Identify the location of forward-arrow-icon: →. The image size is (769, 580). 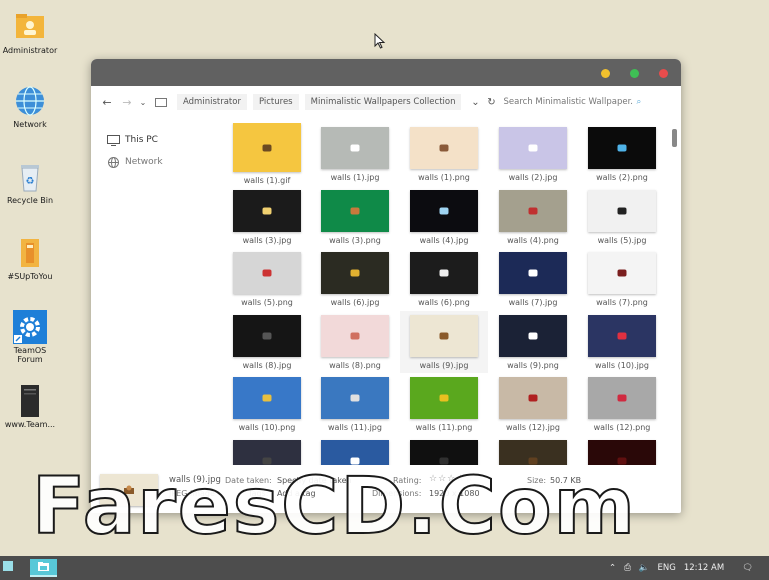
(127, 102).